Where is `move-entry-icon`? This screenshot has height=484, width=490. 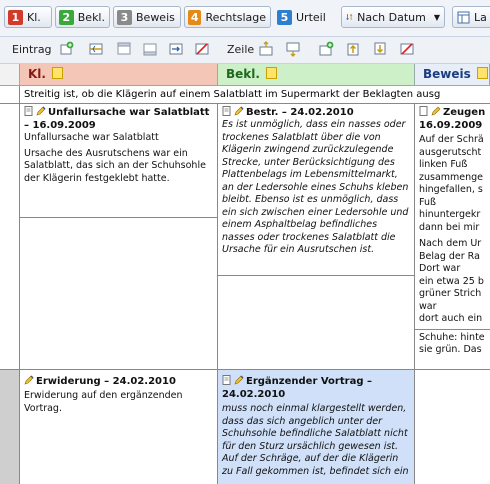 move-entry-icon is located at coordinates (176, 49).